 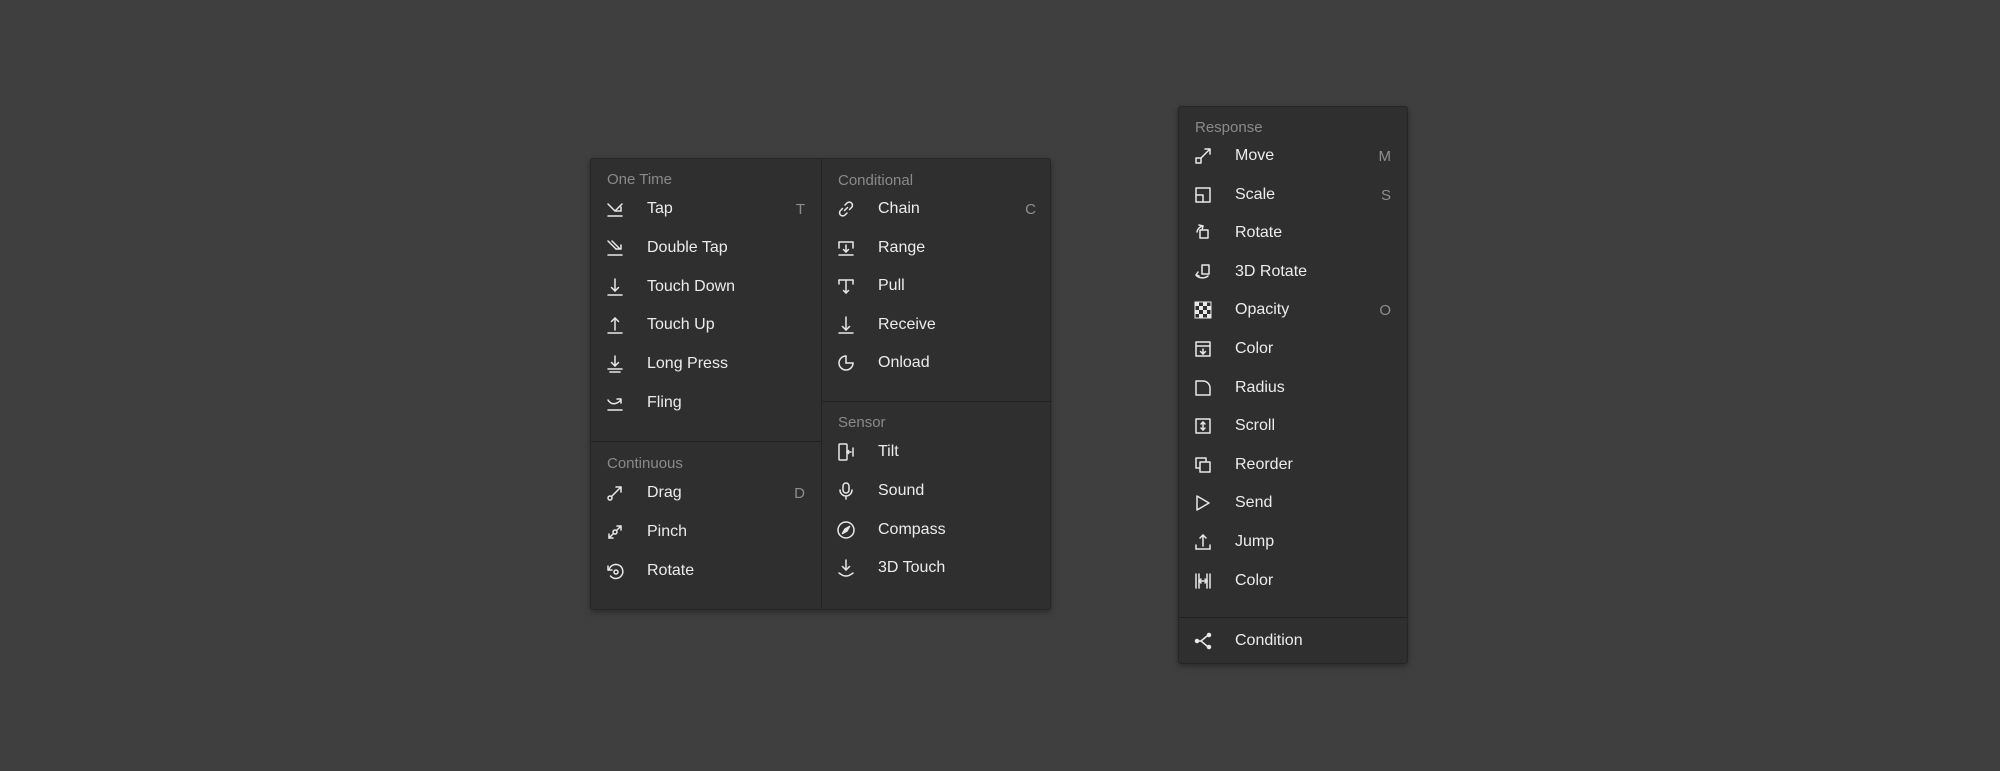 I want to click on menu-item-double-tap: Double Tap, so click(x=706, y=248).